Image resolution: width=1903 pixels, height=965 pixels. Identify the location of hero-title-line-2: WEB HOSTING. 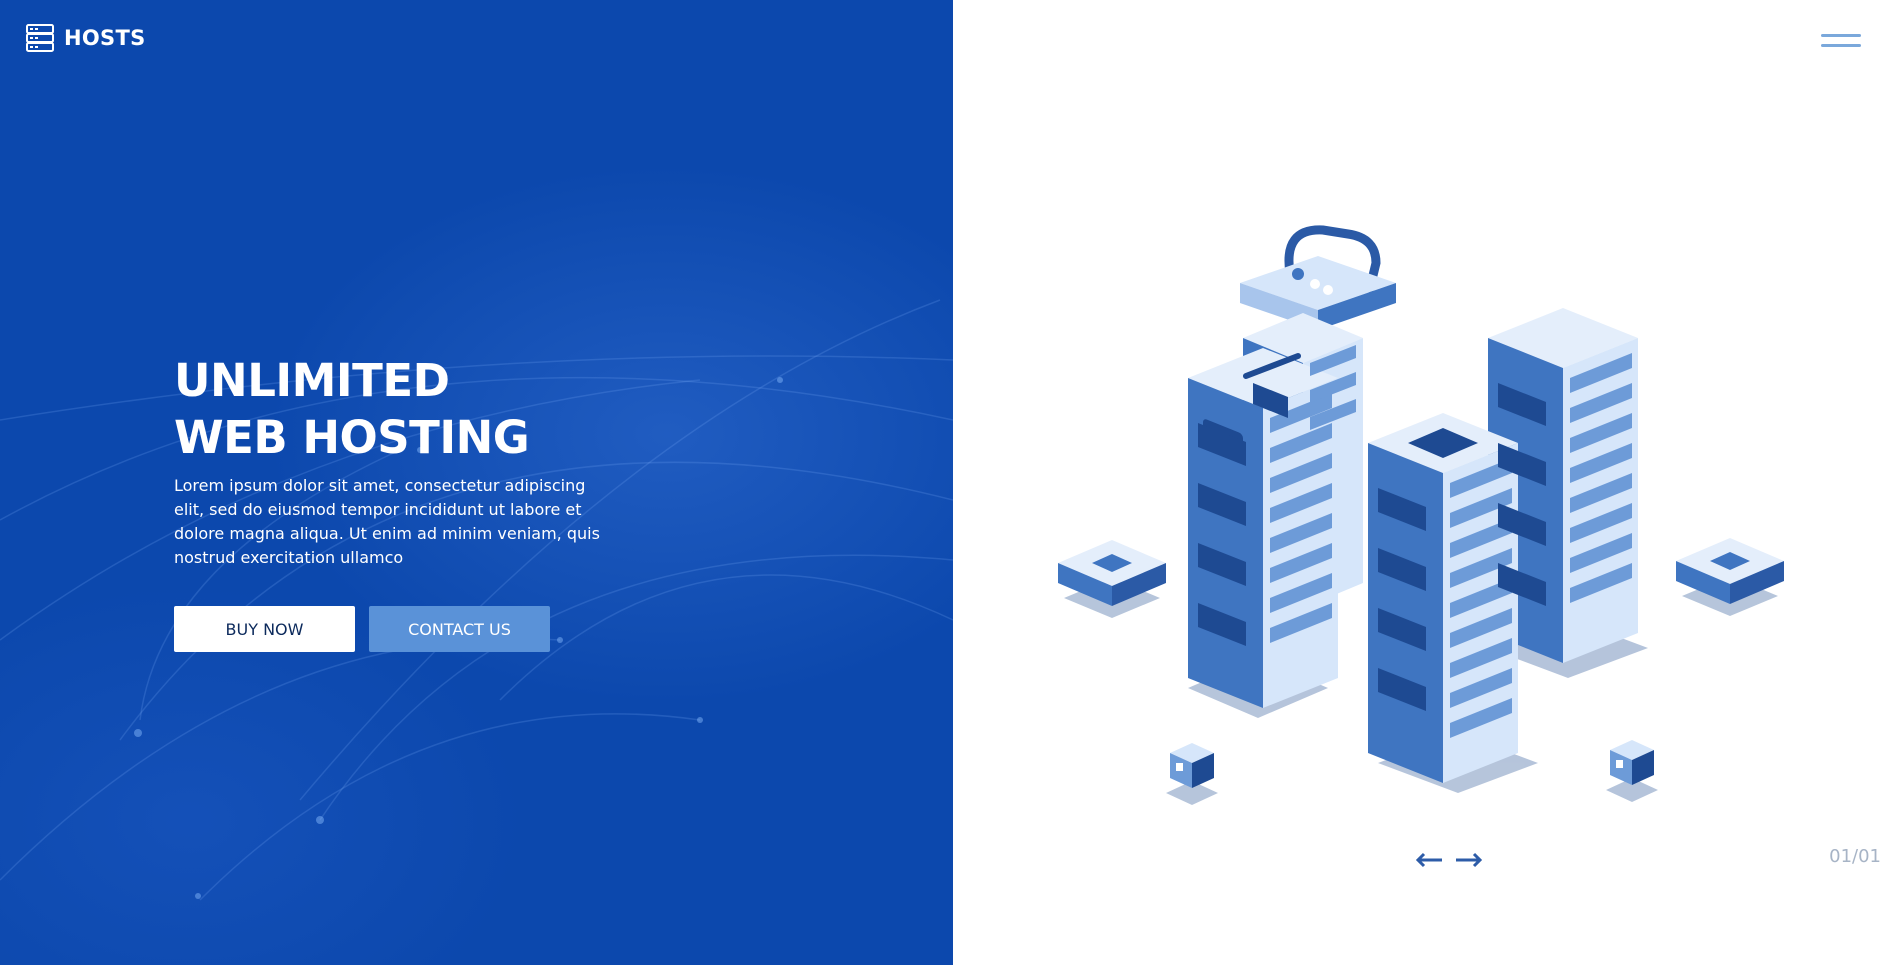
(352, 437).